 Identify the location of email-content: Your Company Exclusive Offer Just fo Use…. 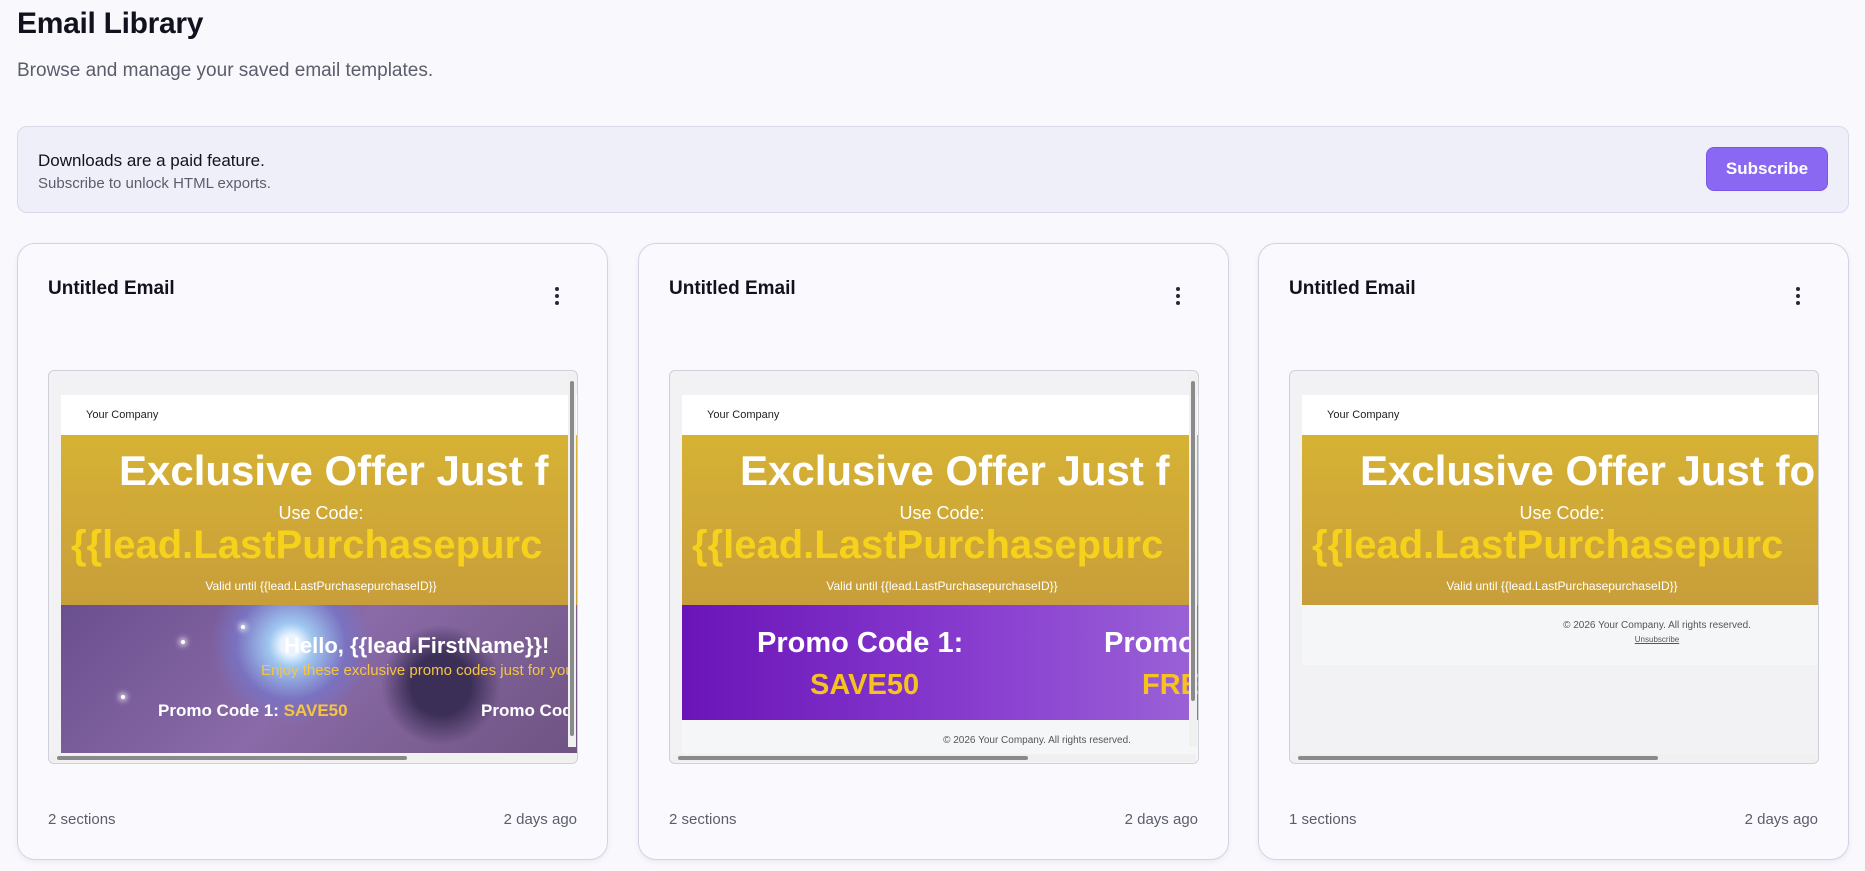
(1560, 530).